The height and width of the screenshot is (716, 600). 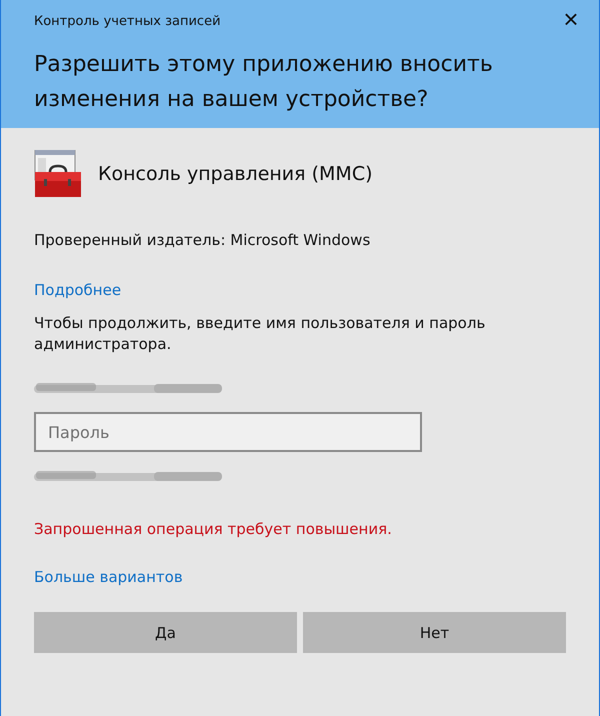 I want to click on yes-button: Да, so click(x=165, y=632).